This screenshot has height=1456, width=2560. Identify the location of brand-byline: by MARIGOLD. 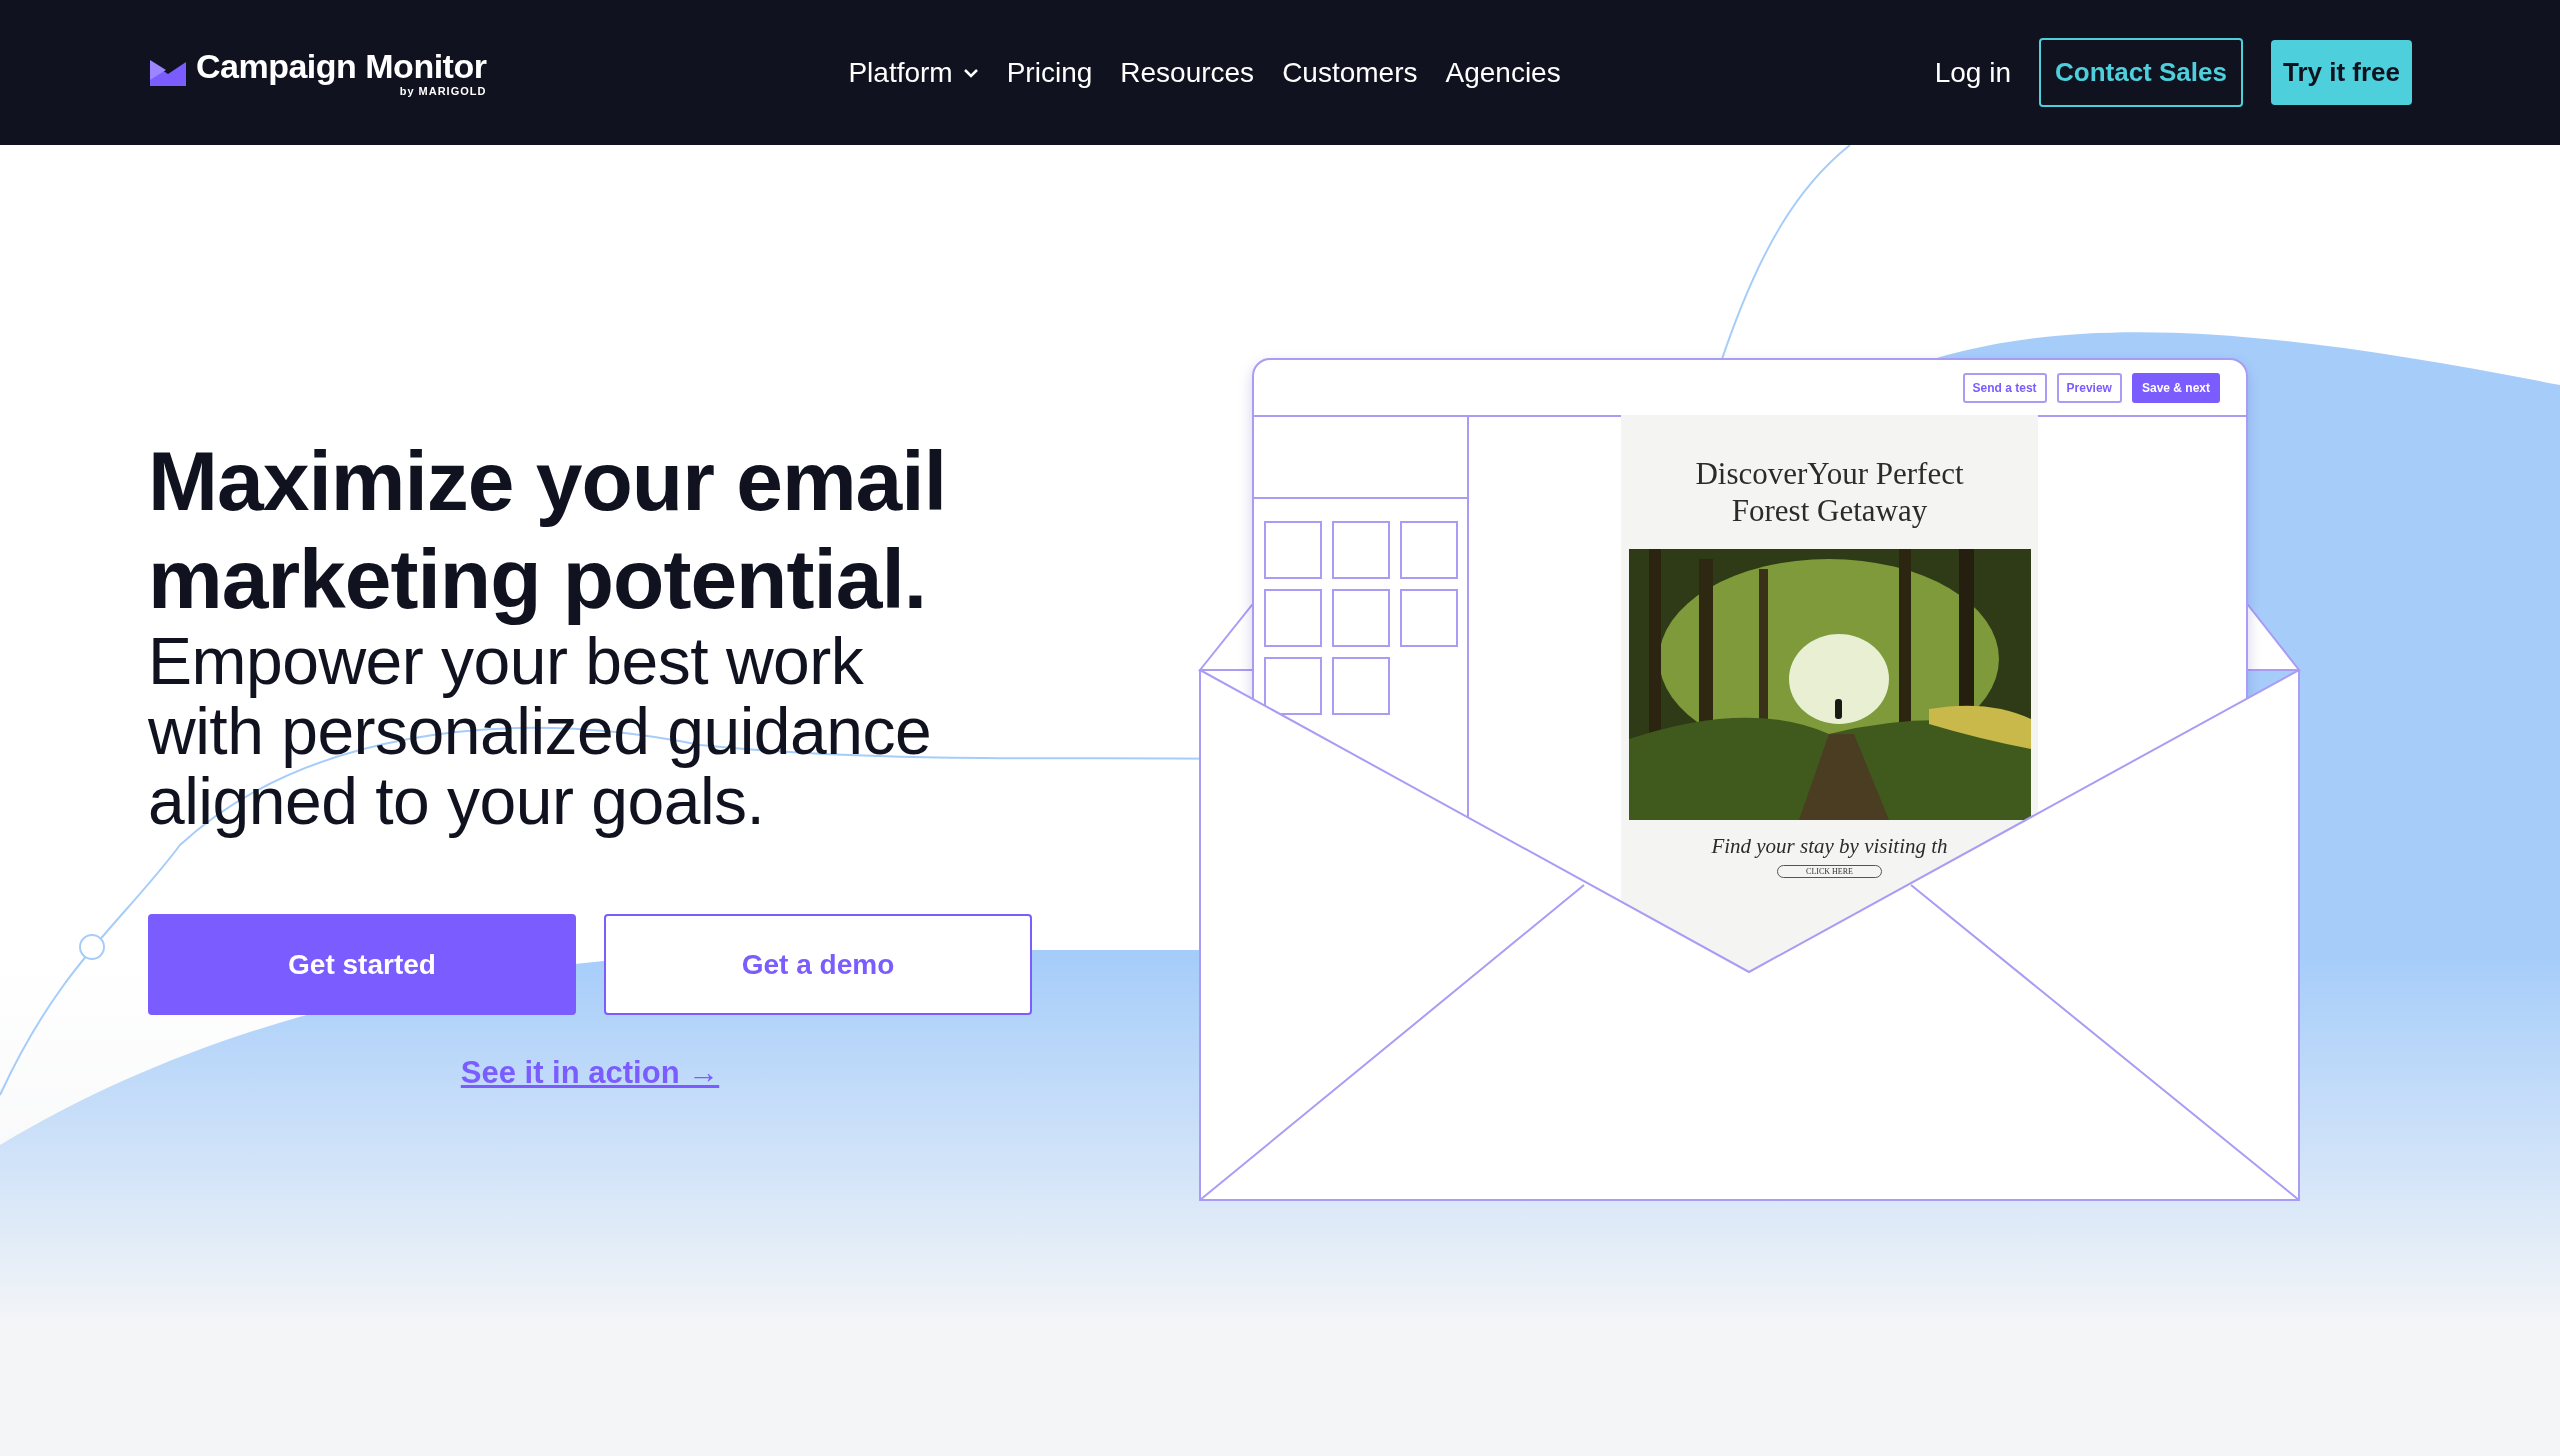
(443, 90).